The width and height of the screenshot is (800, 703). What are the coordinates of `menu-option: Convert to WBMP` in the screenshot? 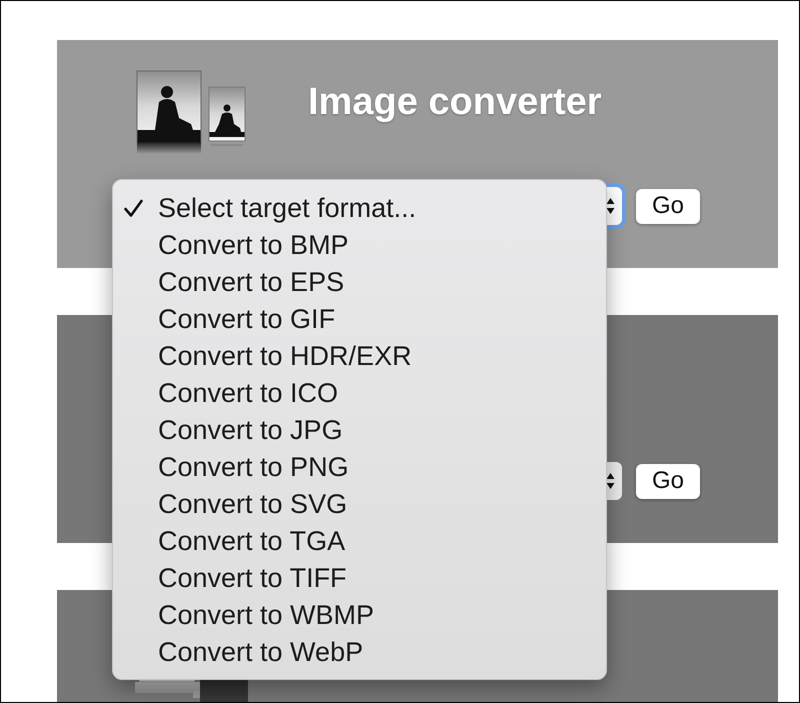 It's located at (359, 615).